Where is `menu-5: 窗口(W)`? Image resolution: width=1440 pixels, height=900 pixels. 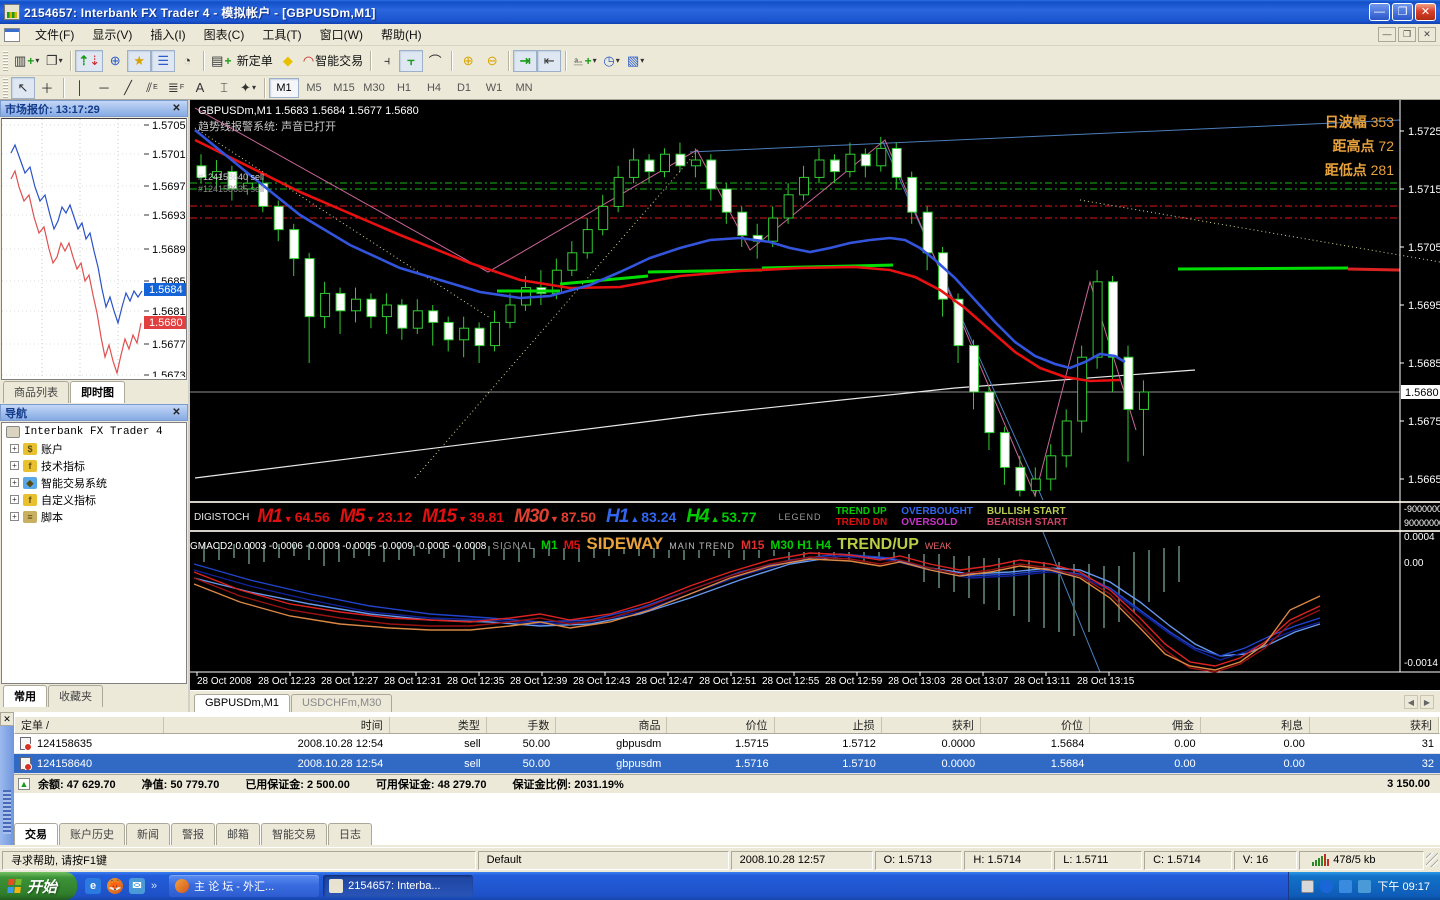
menu-5: 窗口(W) is located at coordinates (341, 34).